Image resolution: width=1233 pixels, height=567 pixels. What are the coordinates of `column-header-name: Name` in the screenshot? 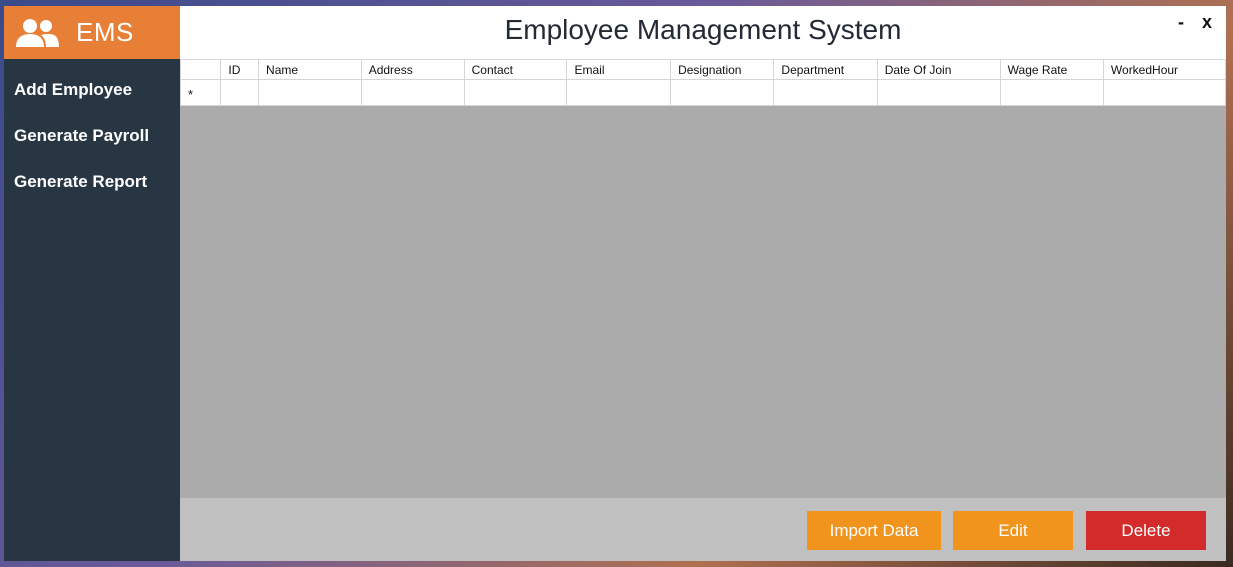 It's located at (310, 69).